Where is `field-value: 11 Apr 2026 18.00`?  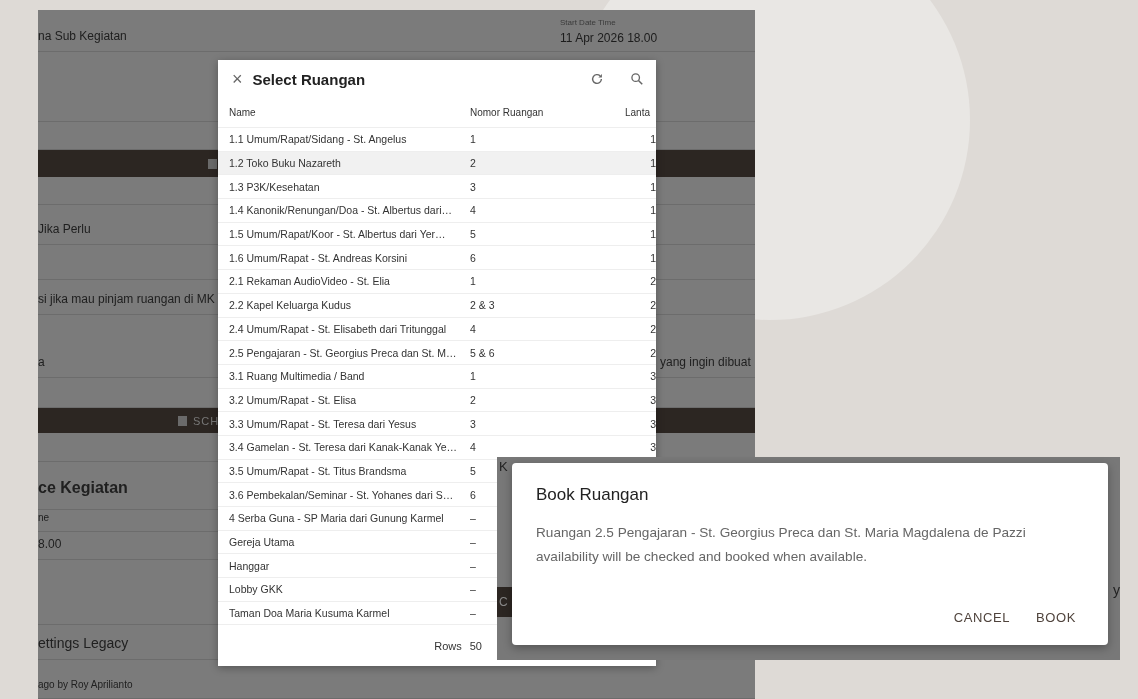
field-value: 11 Apr 2026 18.00 is located at coordinates (609, 38).